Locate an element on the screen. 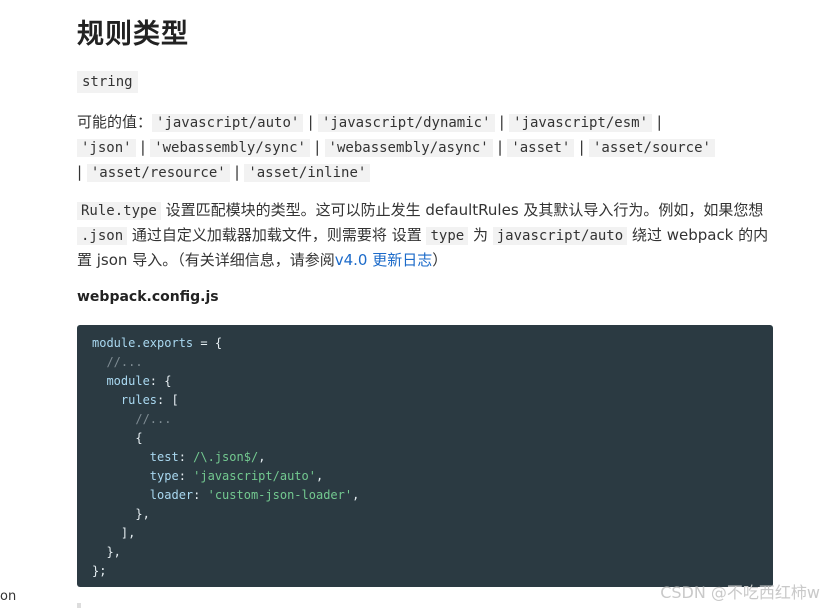  value-code: 'webassembly/sync' is located at coordinates (230, 148).